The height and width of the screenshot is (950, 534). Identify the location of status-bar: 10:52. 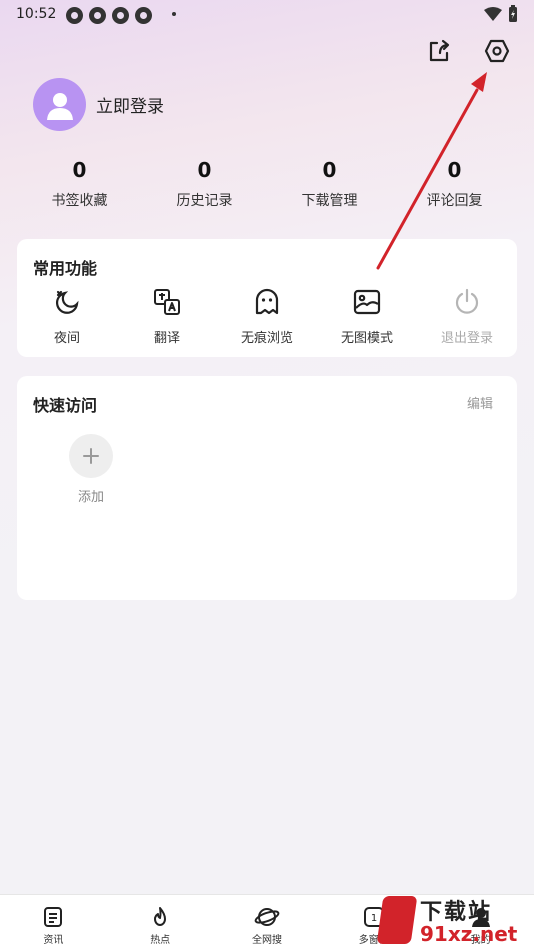
(267, 15).